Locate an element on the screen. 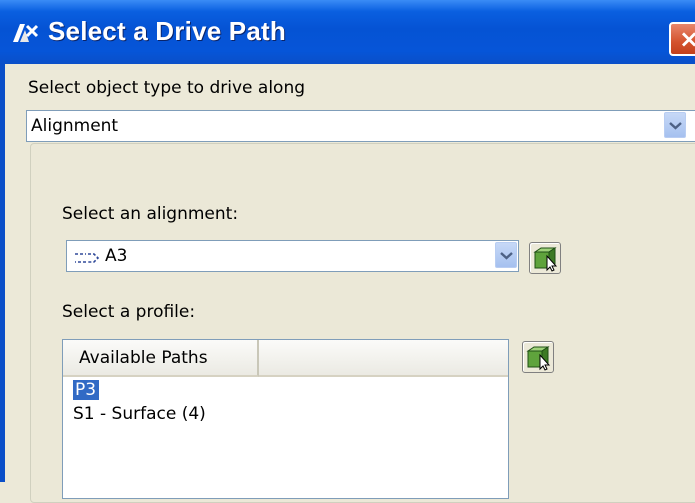 This screenshot has width=695, height=503. object-type-label: Select object type to drive along is located at coordinates (167, 88).